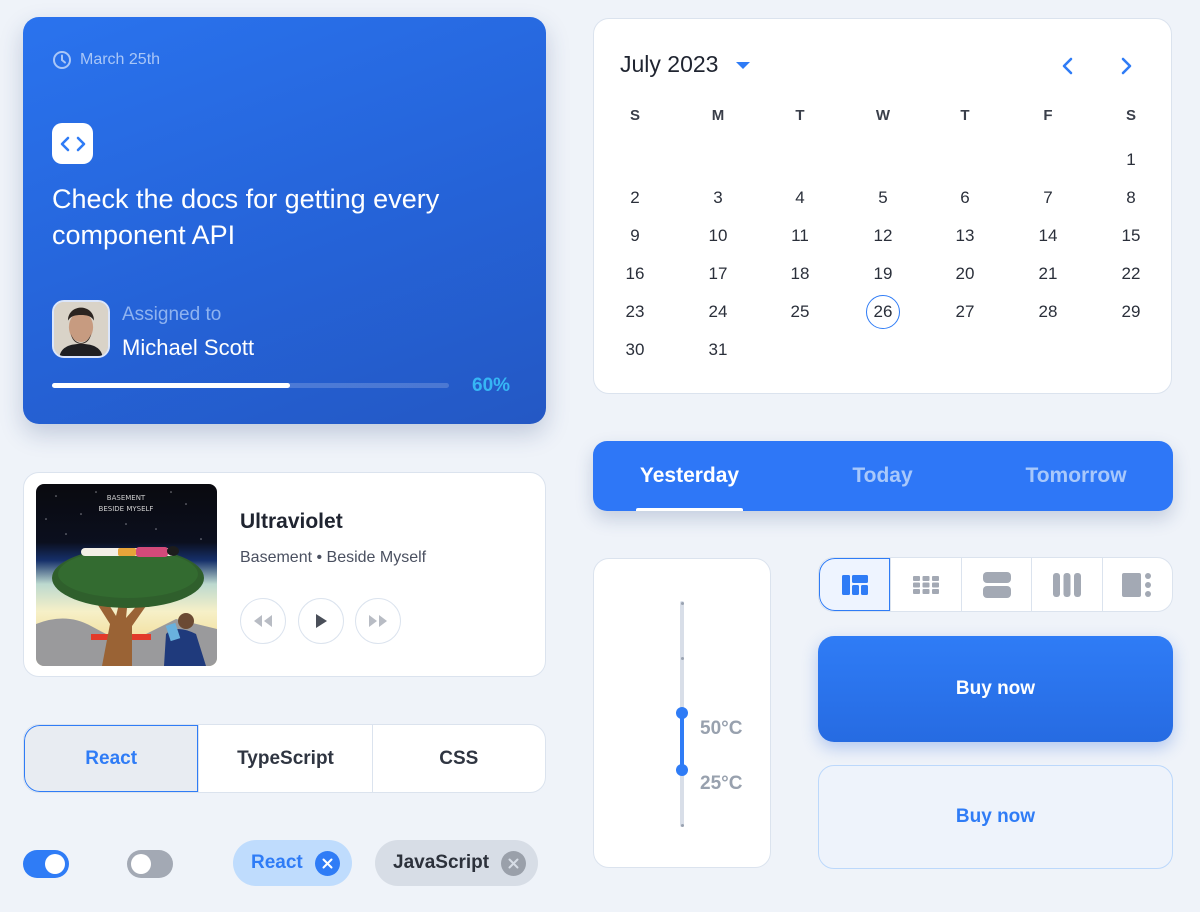 The width and height of the screenshot is (1200, 912). Describe the element at coordinates (111, 758) in the screenshot. I see `segment-react: React` at that location.